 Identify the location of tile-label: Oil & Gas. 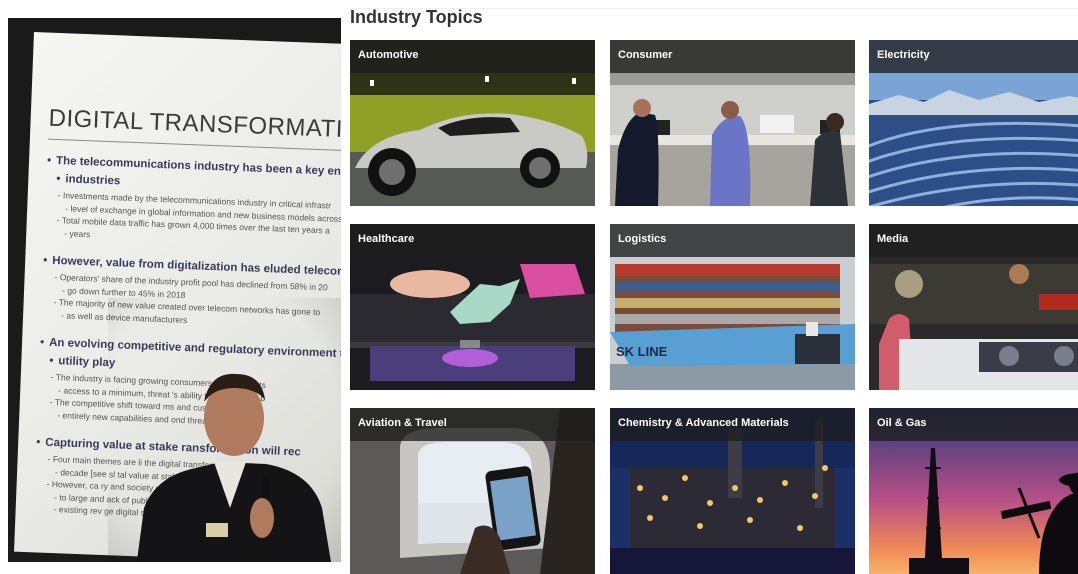
(973, 424).